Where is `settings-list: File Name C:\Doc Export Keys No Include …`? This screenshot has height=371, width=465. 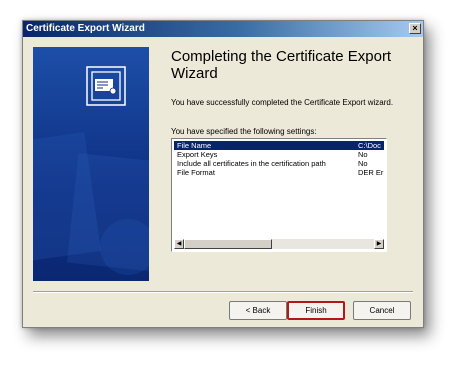
settings-list: File Name C:\Doc Export Keys No Include … is located at coordinates (279, 195).